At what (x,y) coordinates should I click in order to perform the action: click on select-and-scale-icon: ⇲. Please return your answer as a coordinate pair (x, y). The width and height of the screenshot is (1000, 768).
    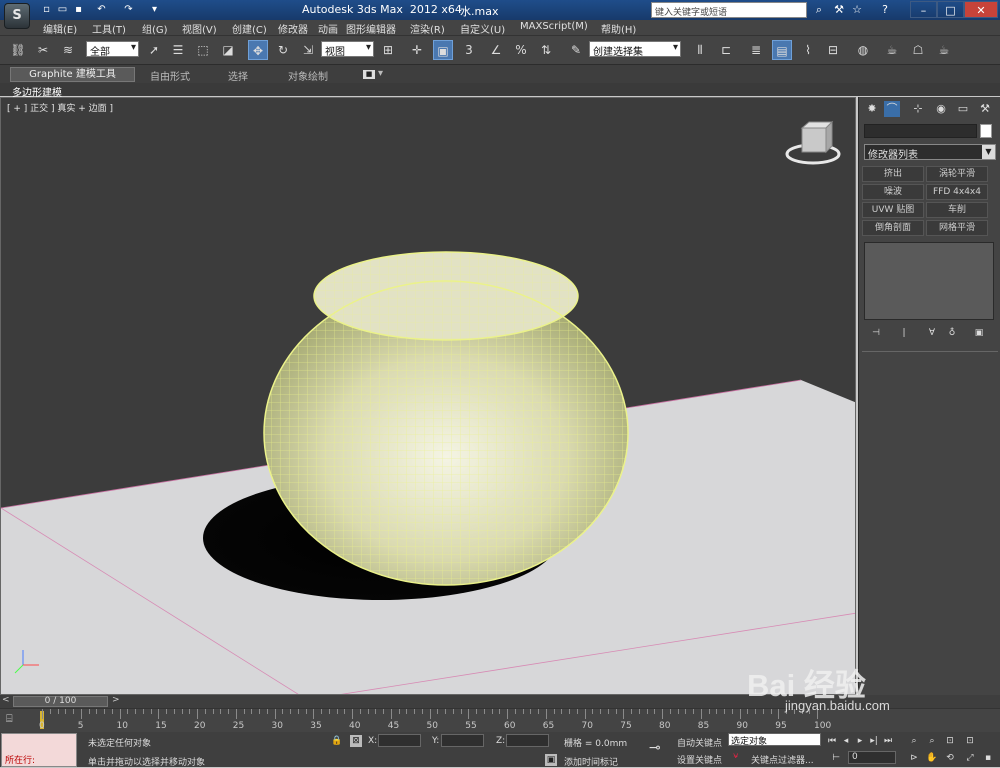
    Looking at the image, I should click on (308, 50).